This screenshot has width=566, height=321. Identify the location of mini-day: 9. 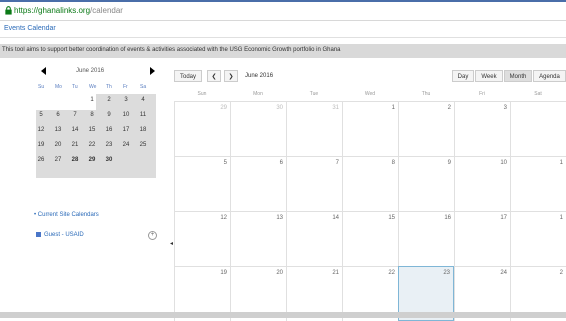
(109, 115).